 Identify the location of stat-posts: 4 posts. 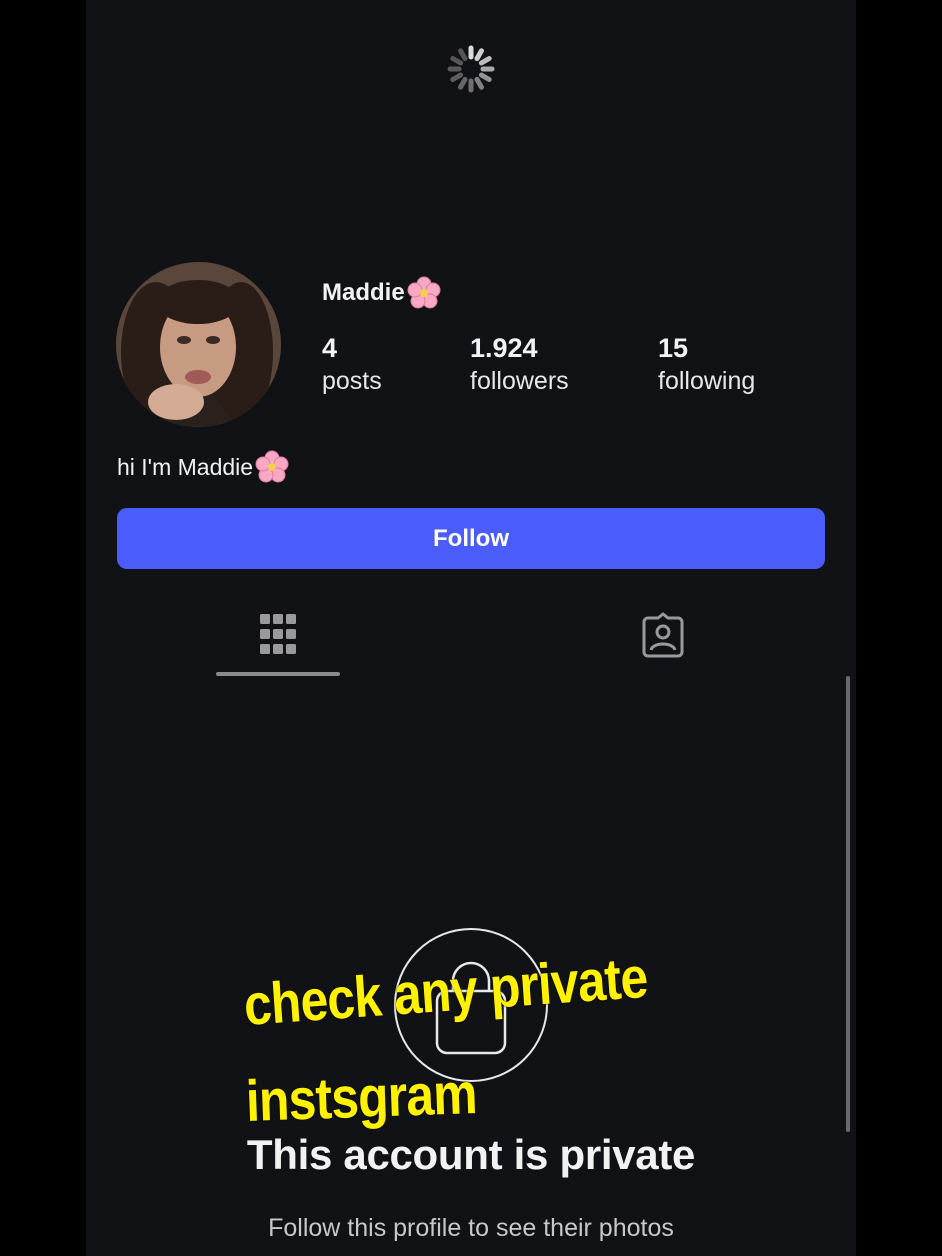
(352, 365).